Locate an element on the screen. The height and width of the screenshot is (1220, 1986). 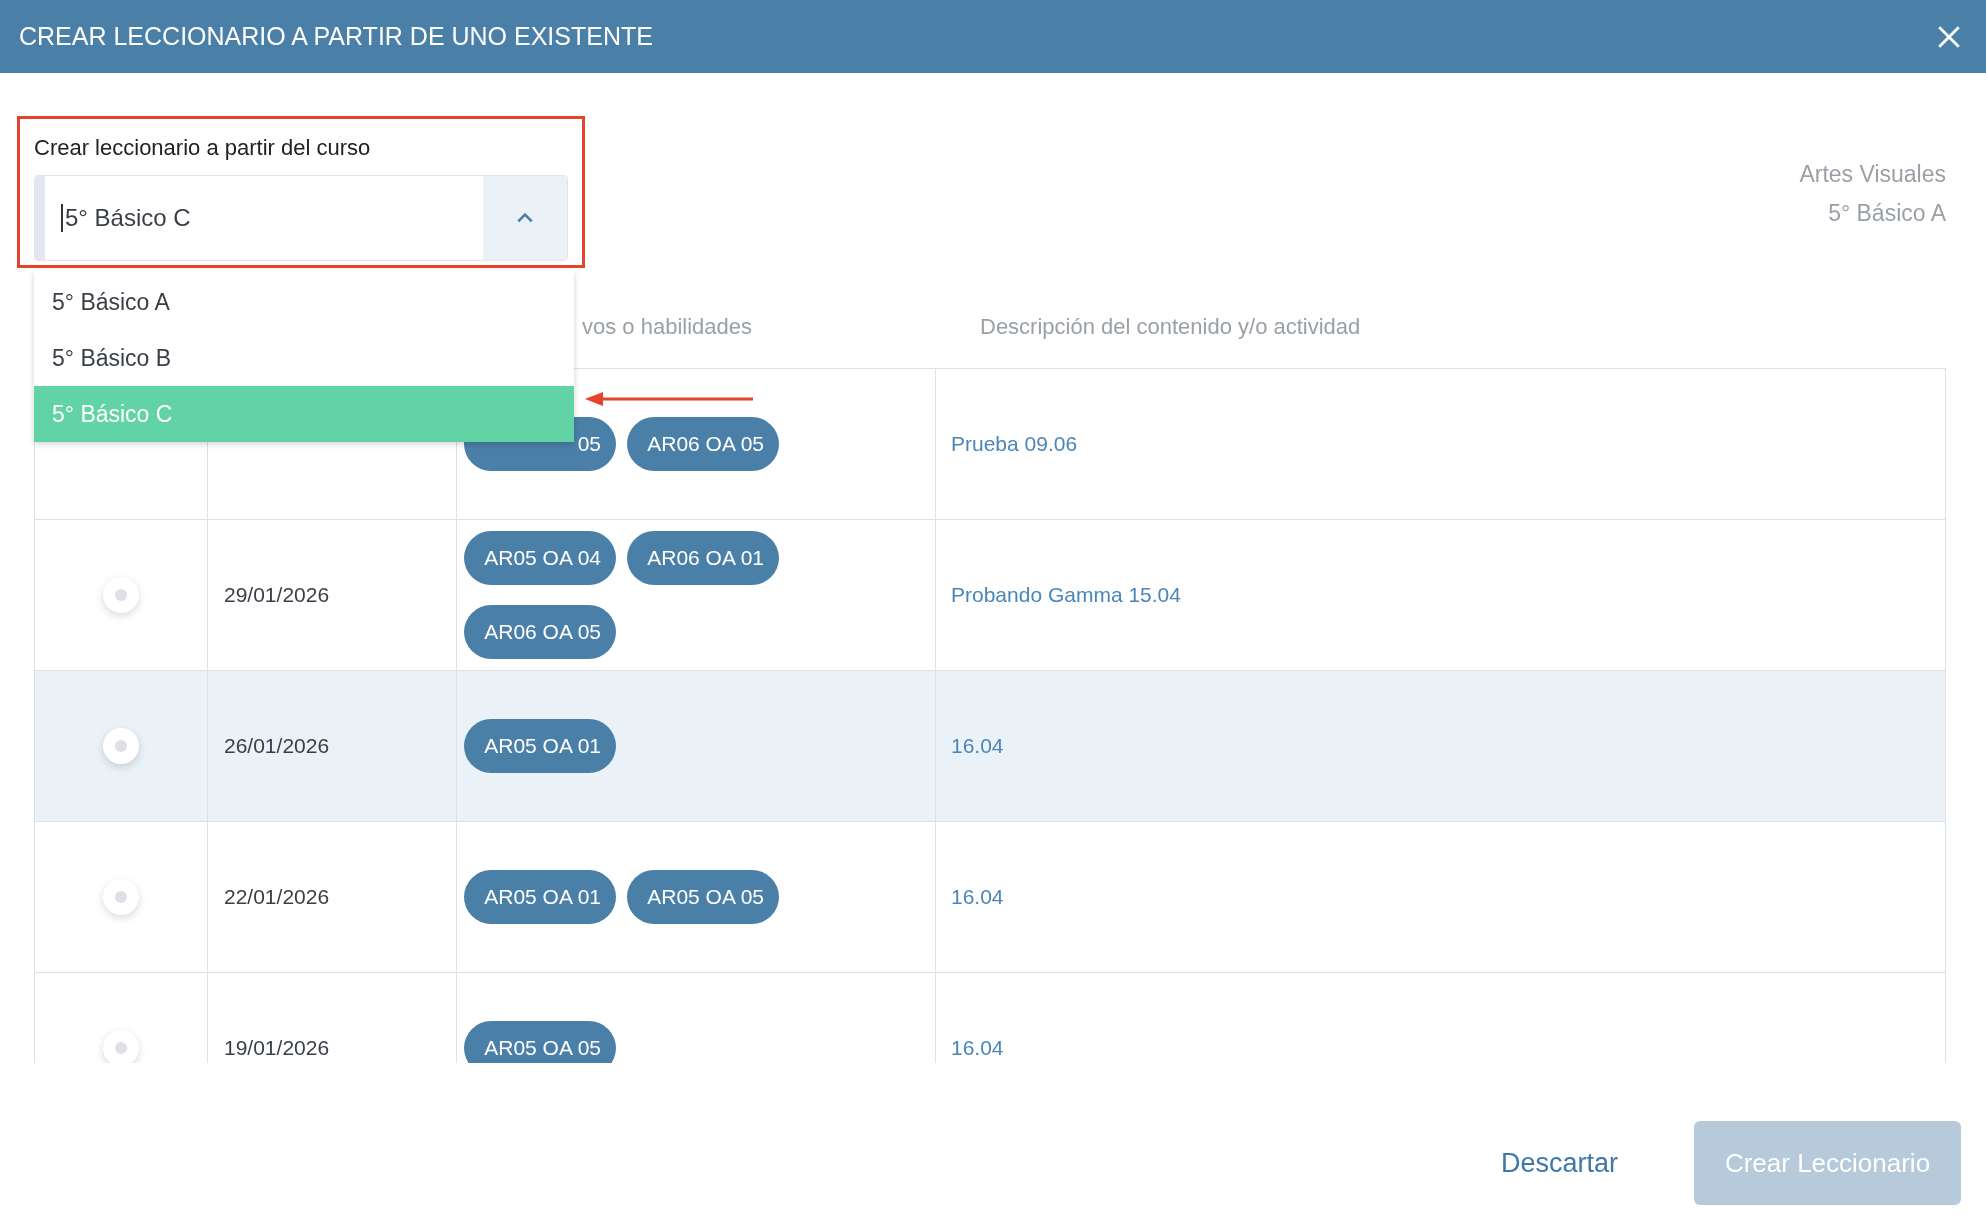
table-row: 22/01/2026 AR05 OA 01 AR05 OA 05 16.04 is located at coordinates (990, 897).